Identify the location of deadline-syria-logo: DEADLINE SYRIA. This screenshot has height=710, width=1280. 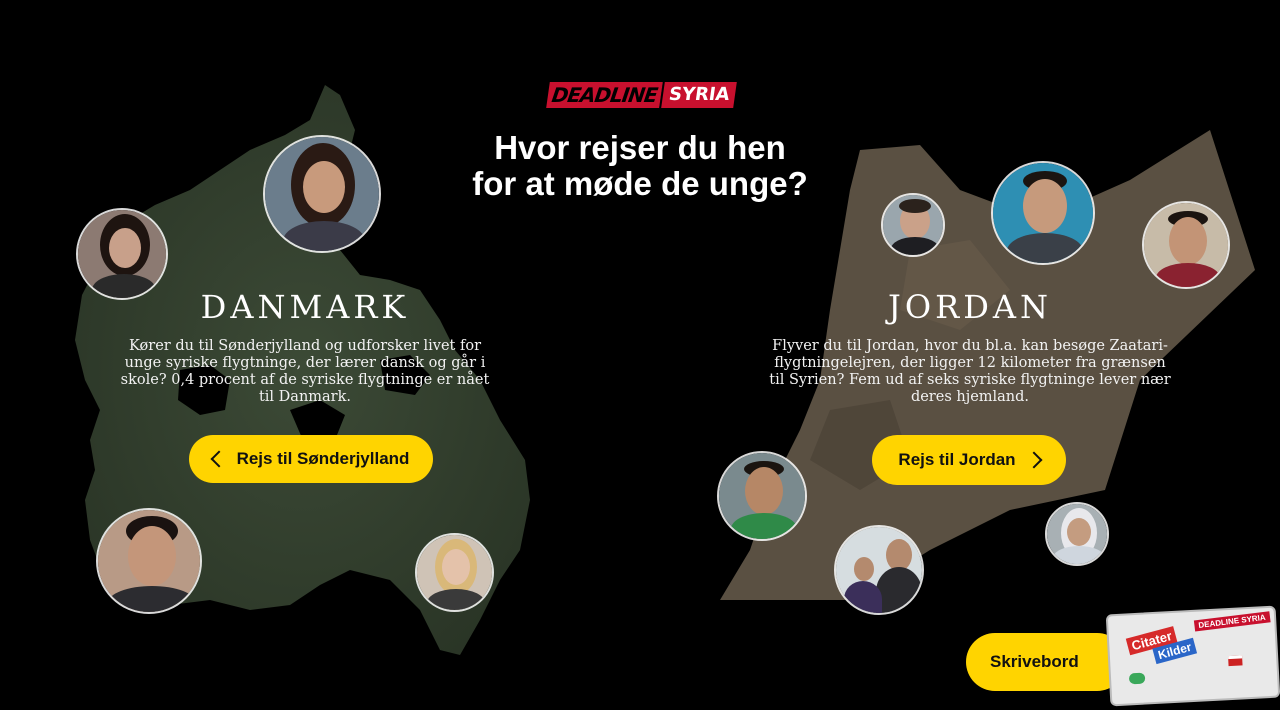
(642, 95).